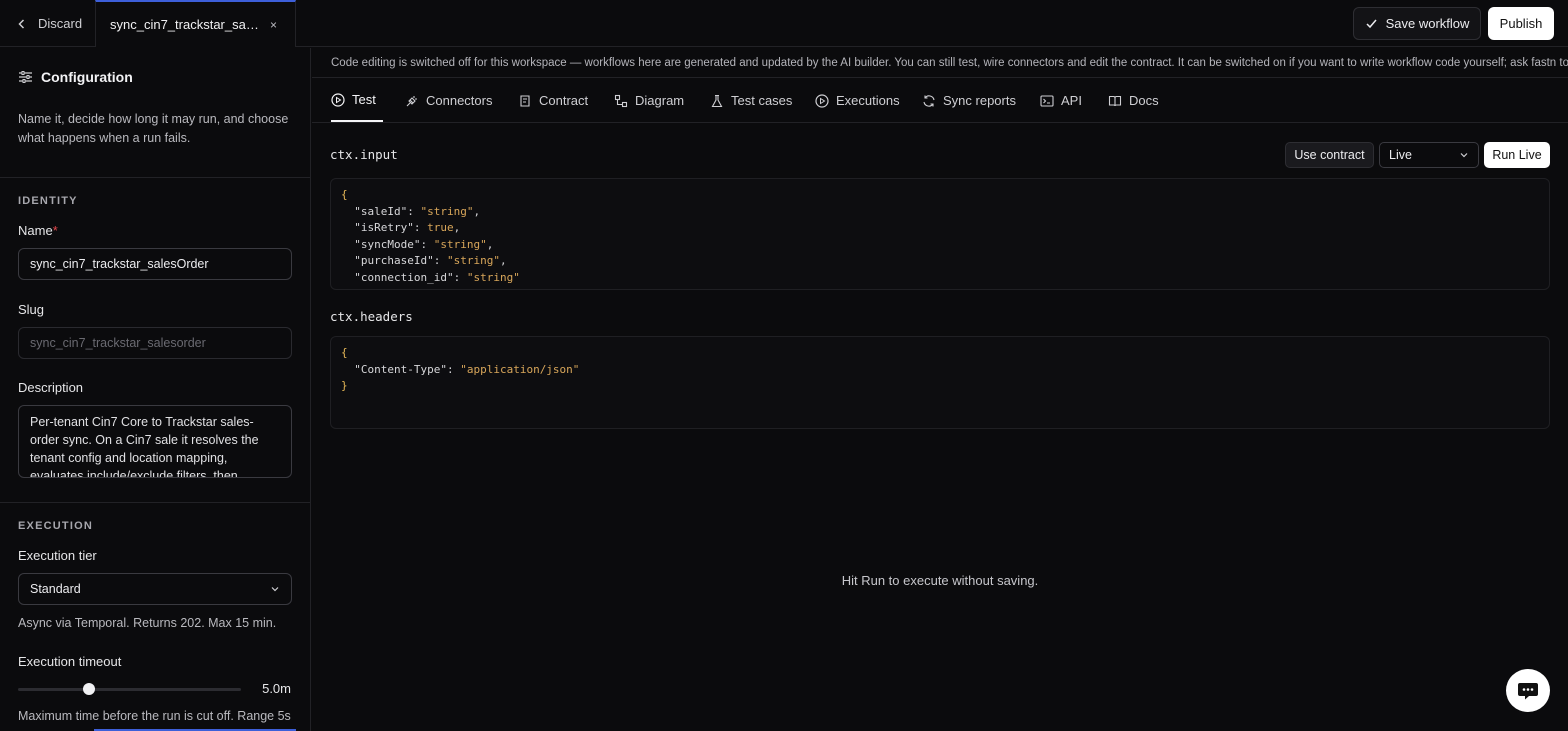  What do you see at coordinates (371, 316) in the screenshot?
I see `ctx-headers-label: ctx.headers` at bounding box center [371, 316].